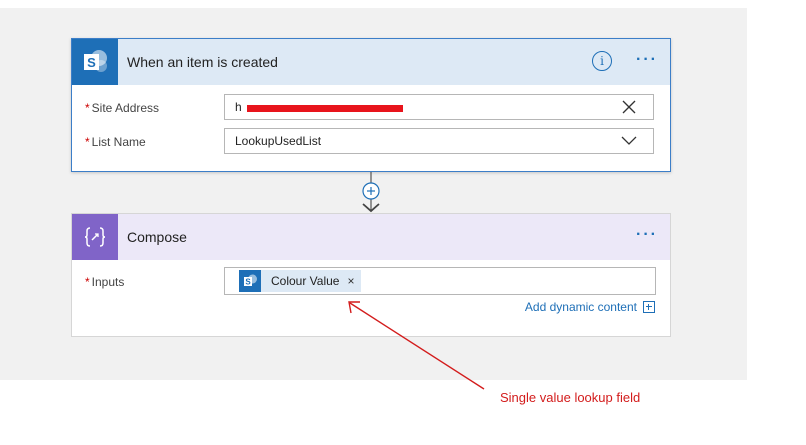 This screenshot has width=806, height=445. I want to click on close-icon, so click(629, 107).